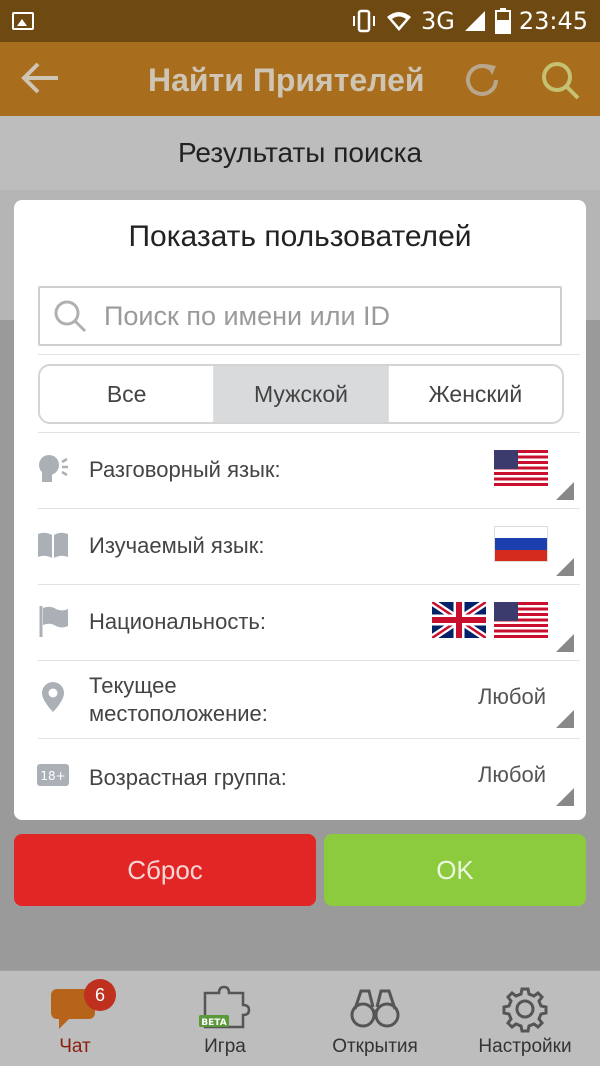 The width and height of the screenshot is (600, 1066). I want to click on app-header: Найти Приятелей, so click(300, 79).